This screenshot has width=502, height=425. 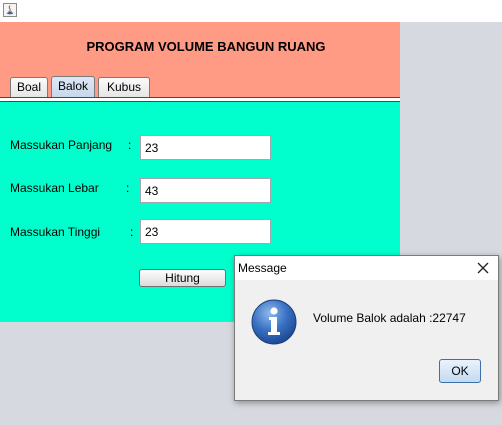 I want to click on window-title-bar, so click(x=251, y=11).